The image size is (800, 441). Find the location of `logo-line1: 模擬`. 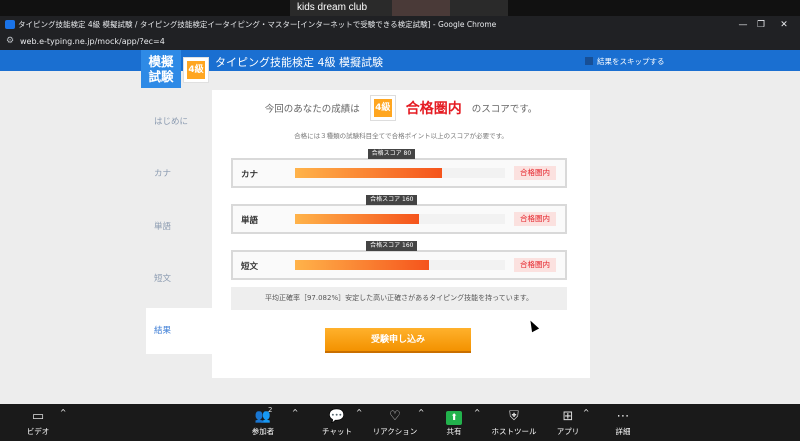

logo-line1: 模擬 is located at coordinates (161, 61).